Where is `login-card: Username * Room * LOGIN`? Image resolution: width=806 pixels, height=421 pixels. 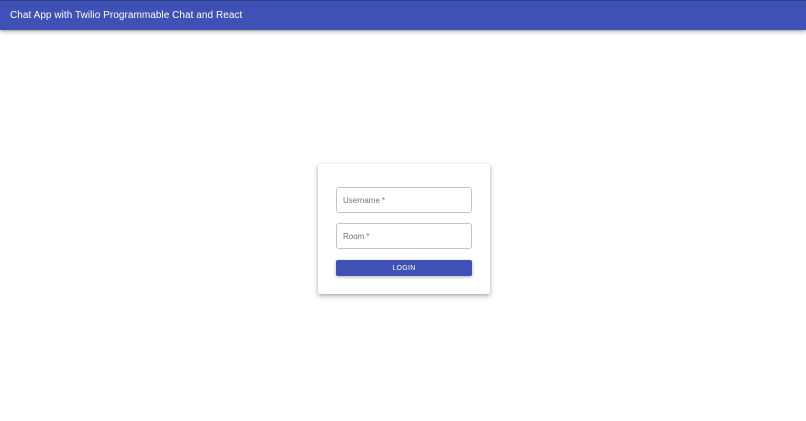 login-card: Username * Room * LOGIN is located at coordinates (404, 229).